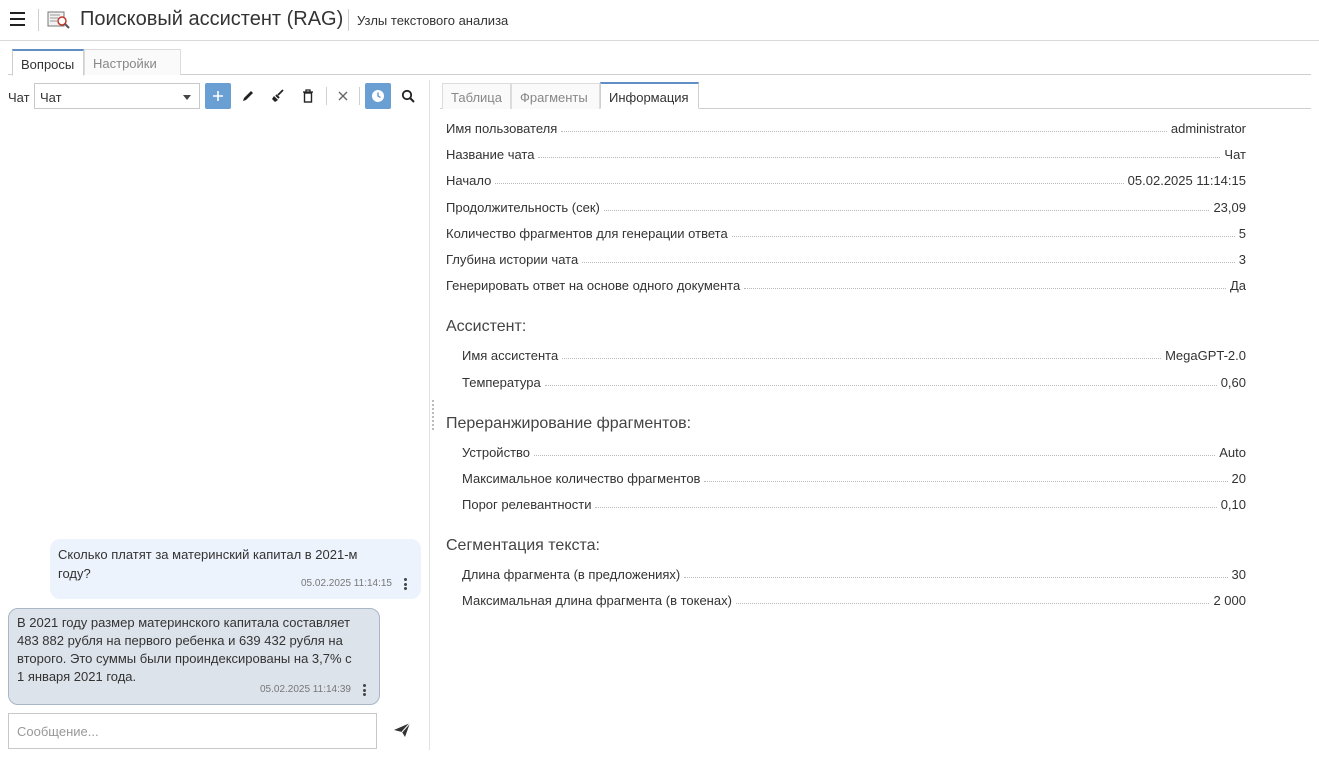 This screenshot has height=757, width=1319. I want to click on add-chat-button, so click(218, 96).